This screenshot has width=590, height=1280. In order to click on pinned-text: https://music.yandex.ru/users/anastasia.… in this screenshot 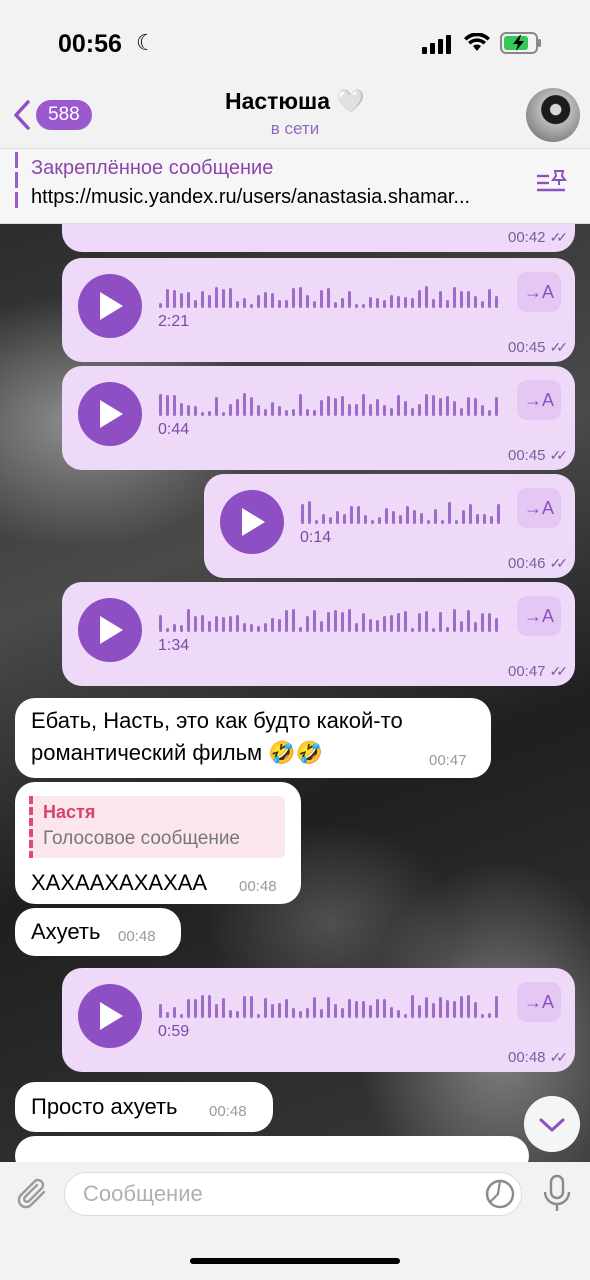, I will do `click(283, 197)`.